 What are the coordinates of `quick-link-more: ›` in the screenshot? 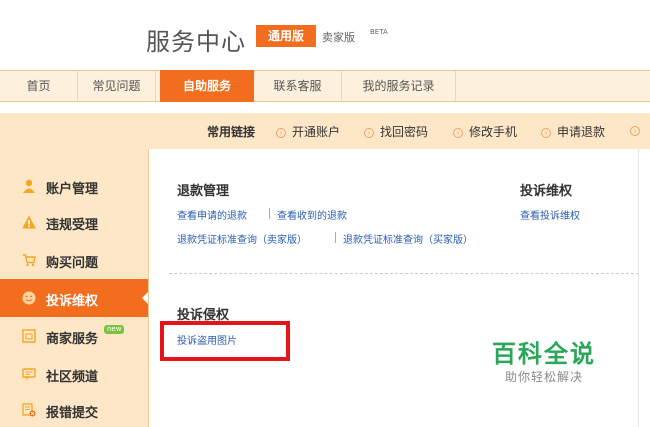 It's located at (638, 130).